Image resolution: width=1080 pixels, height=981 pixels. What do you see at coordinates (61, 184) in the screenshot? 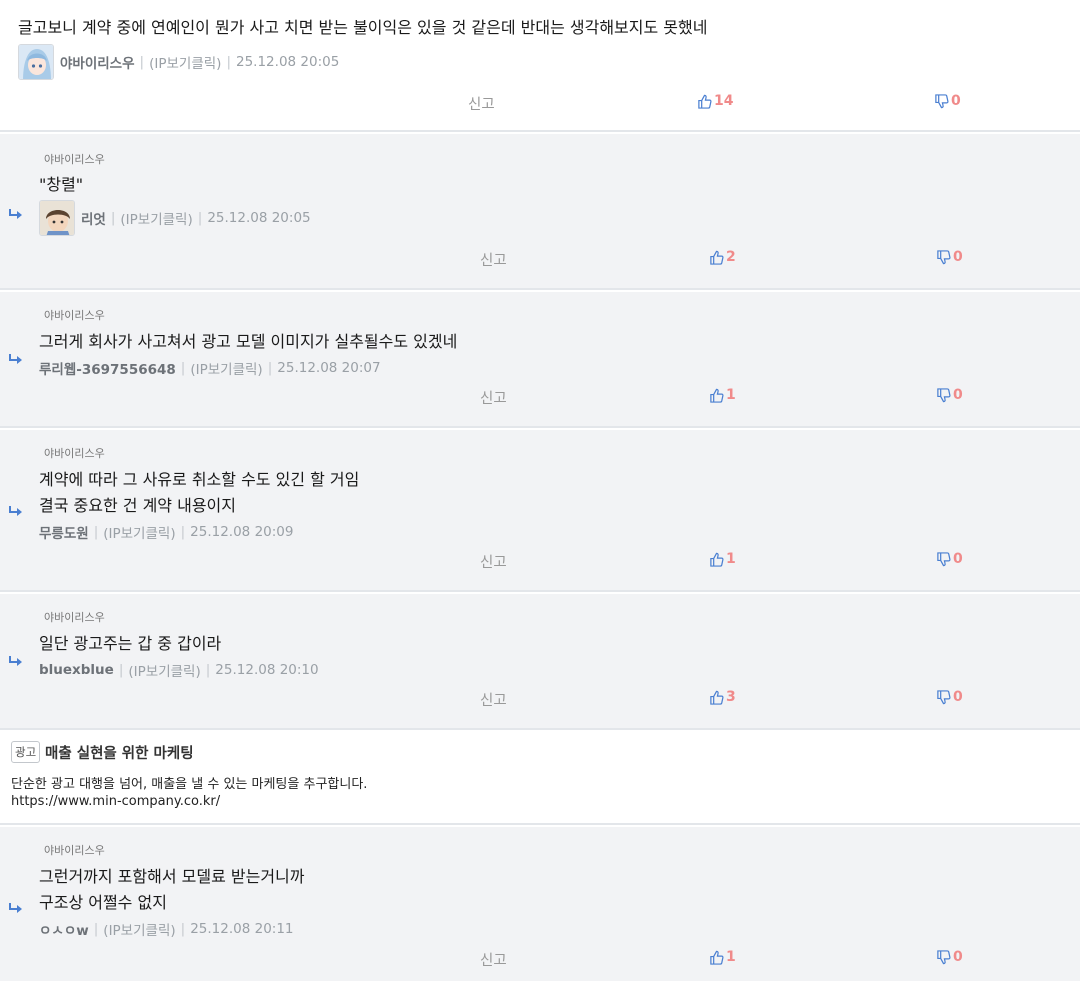
I see `reply-text: "창렬"` at bounding box center [61, 184].